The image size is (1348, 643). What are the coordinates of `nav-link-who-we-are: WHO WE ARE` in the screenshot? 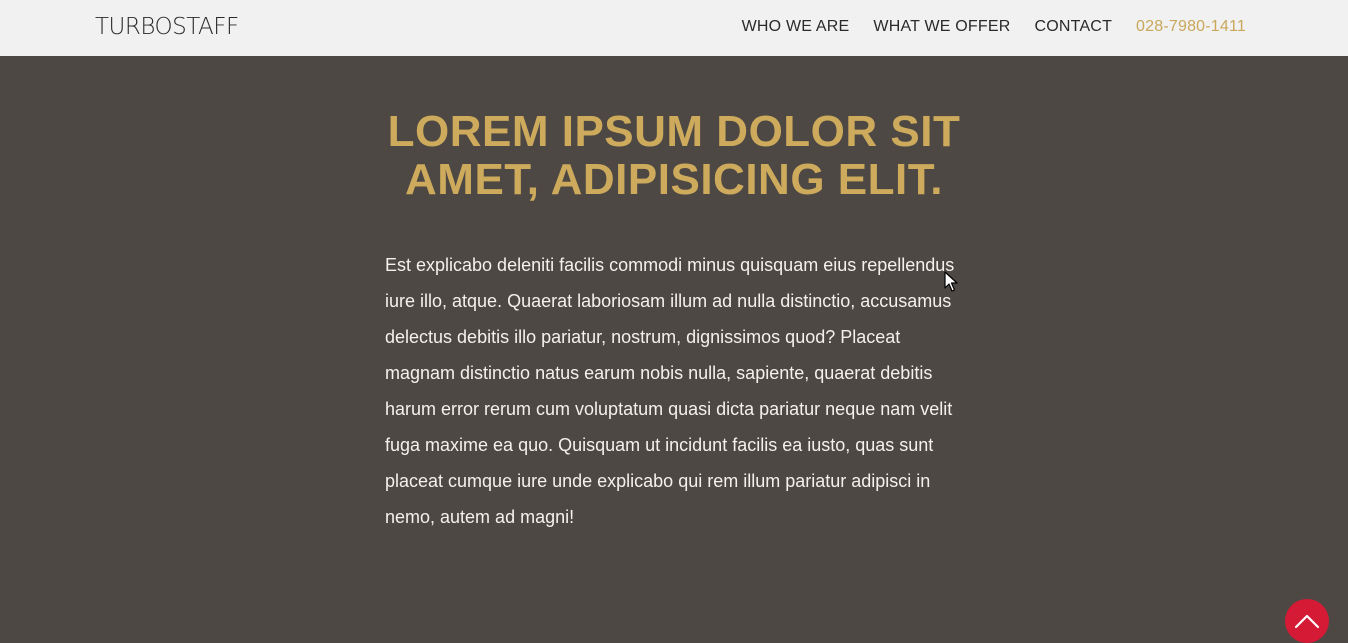 It's located at (796, 27).